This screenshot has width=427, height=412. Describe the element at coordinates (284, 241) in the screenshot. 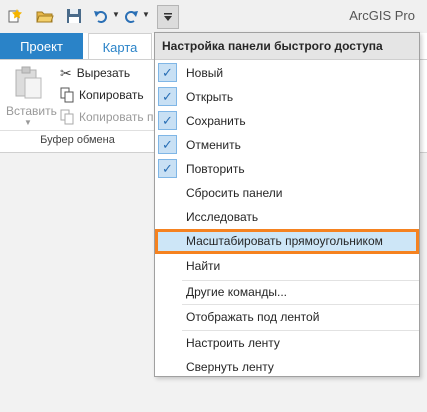

I see `menu-item-label: Масштабировать прямоугольником` at that location.